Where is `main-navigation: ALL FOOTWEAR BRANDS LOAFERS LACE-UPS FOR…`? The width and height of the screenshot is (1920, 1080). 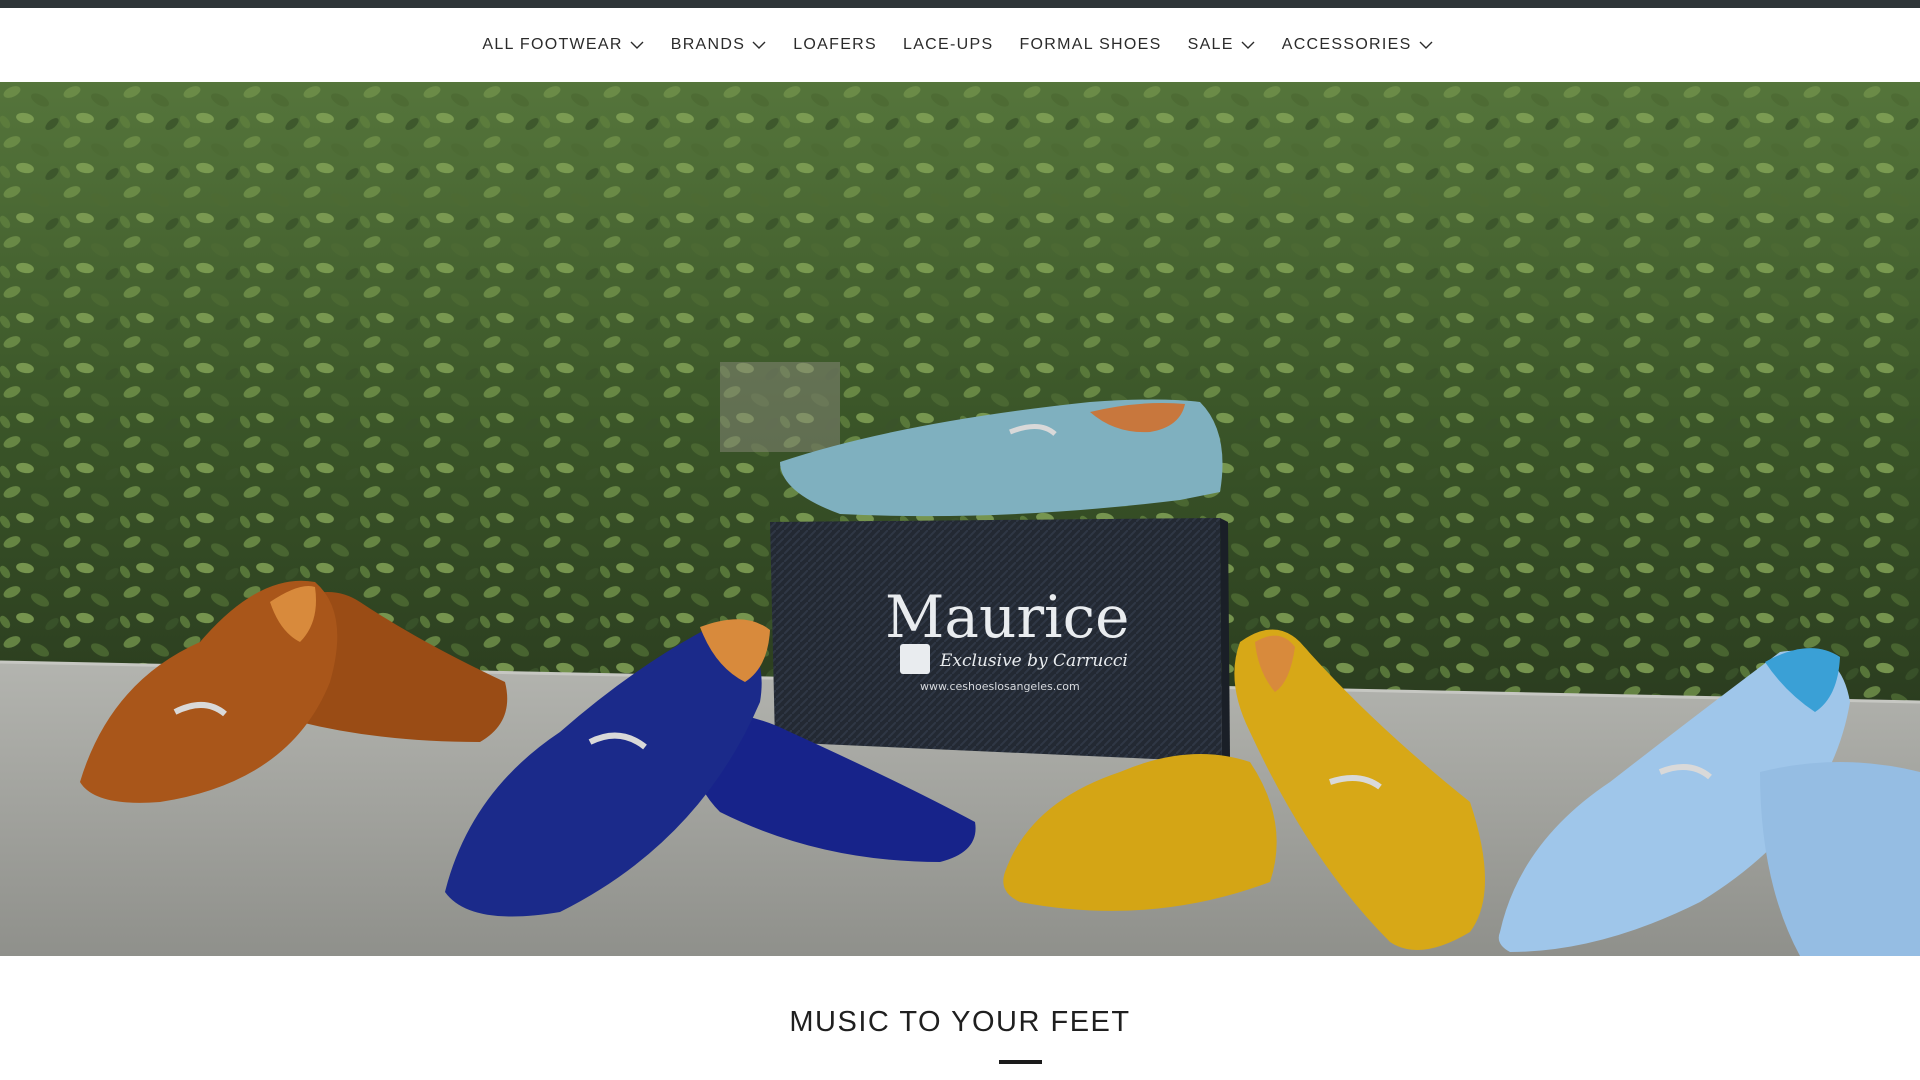
main-navigation: ALL FOOTWEAR BRANDS LOAFERS LACE-UPS FOR… is located at coordinates (960, 45).